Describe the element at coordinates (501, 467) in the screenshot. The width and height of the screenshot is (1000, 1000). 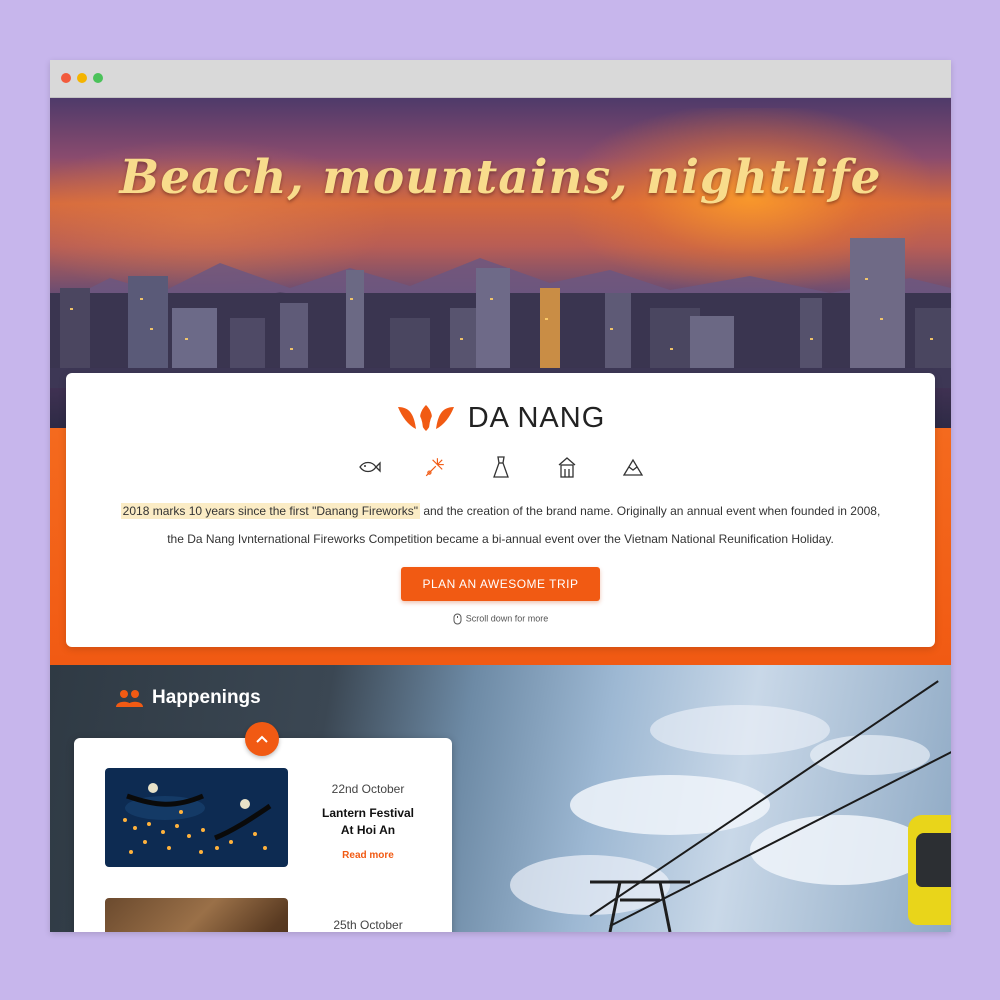
I see `dress-icon` at that location.